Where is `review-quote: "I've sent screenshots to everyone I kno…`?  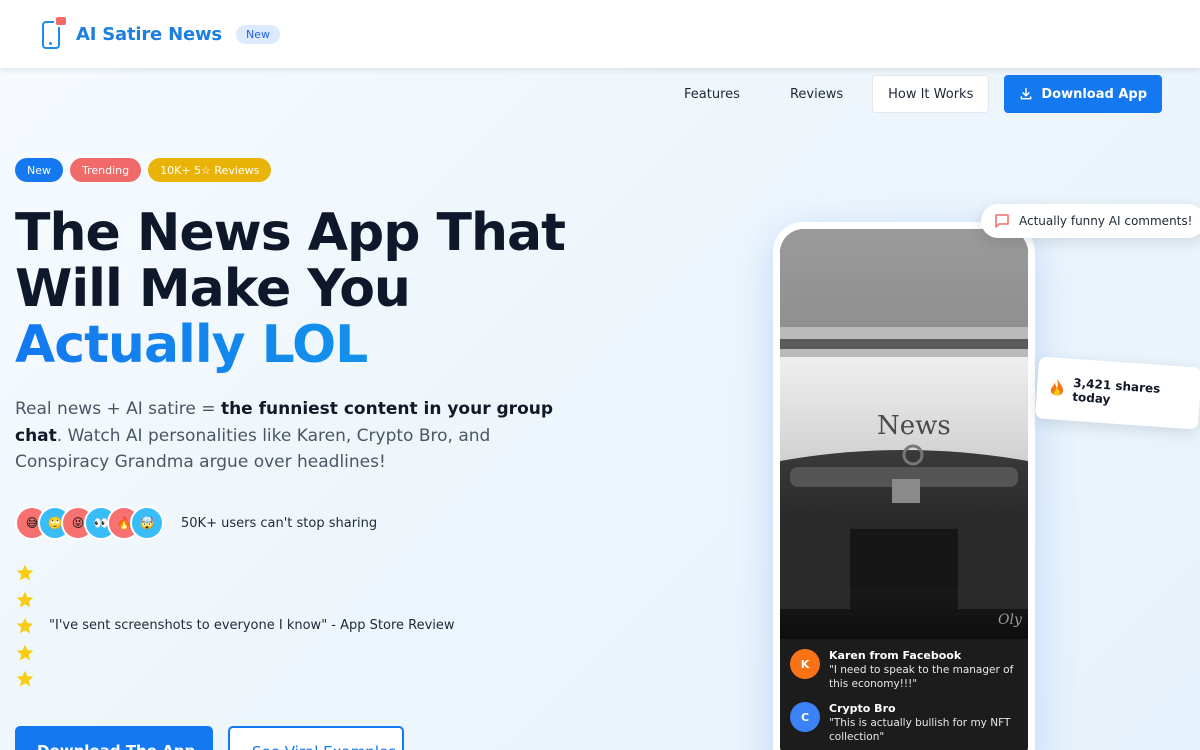 review-quote: "I've sent screenshots to everyone I kno… is located at coordinates (252, 625).